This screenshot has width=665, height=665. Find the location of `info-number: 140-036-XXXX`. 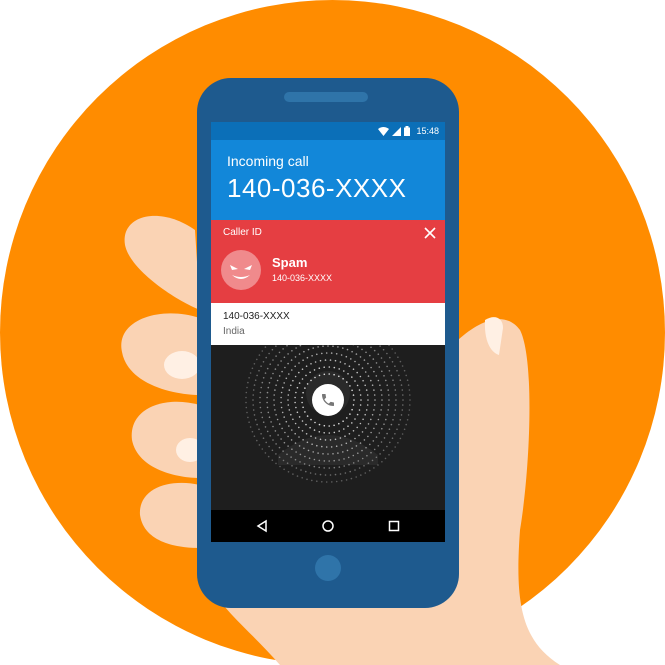

info-number: 140-036-XXXX is located at coordinates (256, 316).